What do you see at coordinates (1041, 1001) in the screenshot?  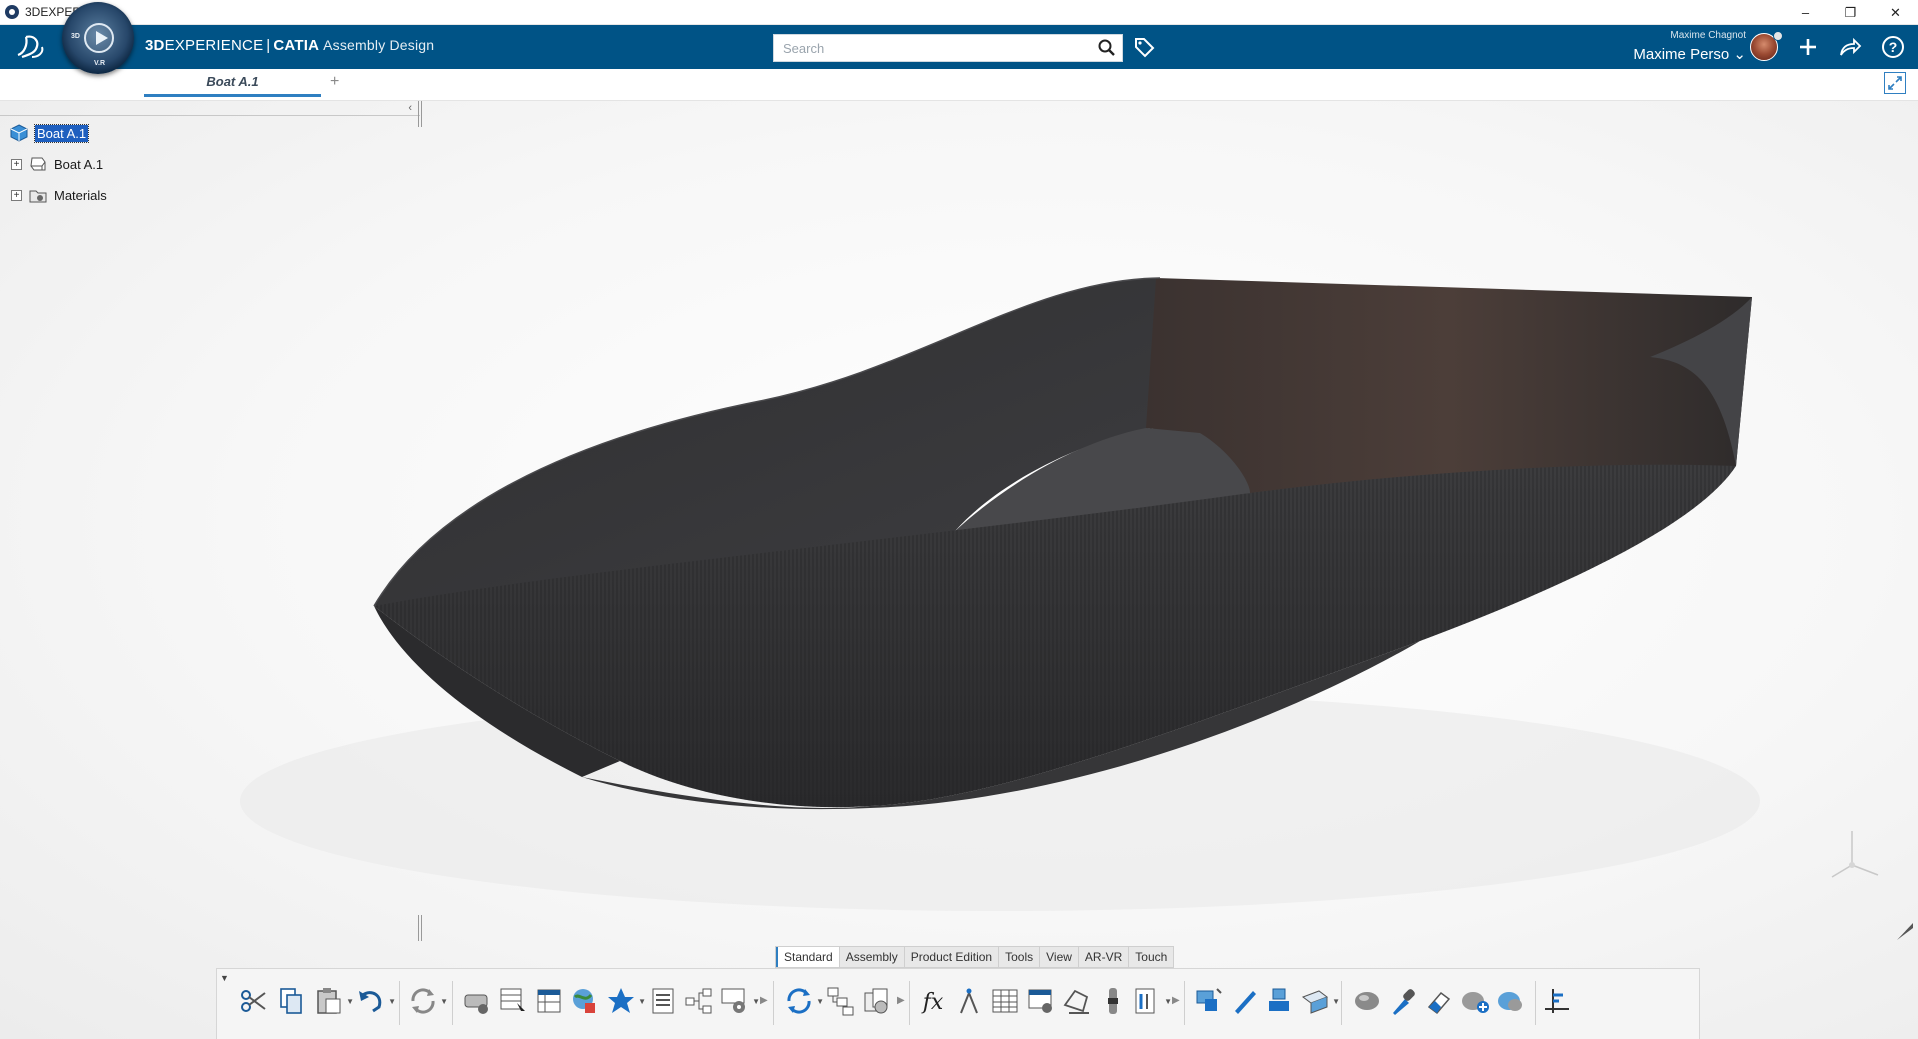 I see `table-settings-icon` at bounding box center [1041, 1001].